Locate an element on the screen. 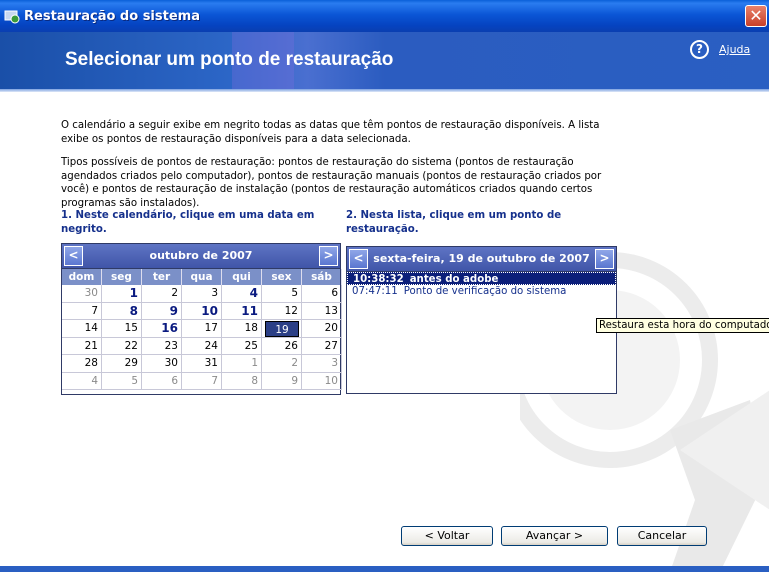 Image resolution: width=769 pixels, height=572 pixels. calendar-day-cell: 25 is located at coordinates (242, 346).